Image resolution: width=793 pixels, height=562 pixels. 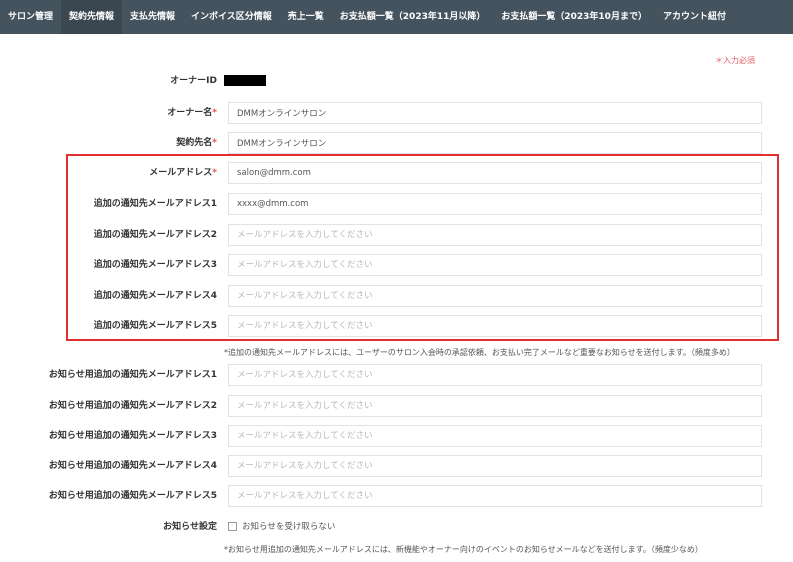 I want to click on news-optout-checkbox, so click(x=232, y=526).